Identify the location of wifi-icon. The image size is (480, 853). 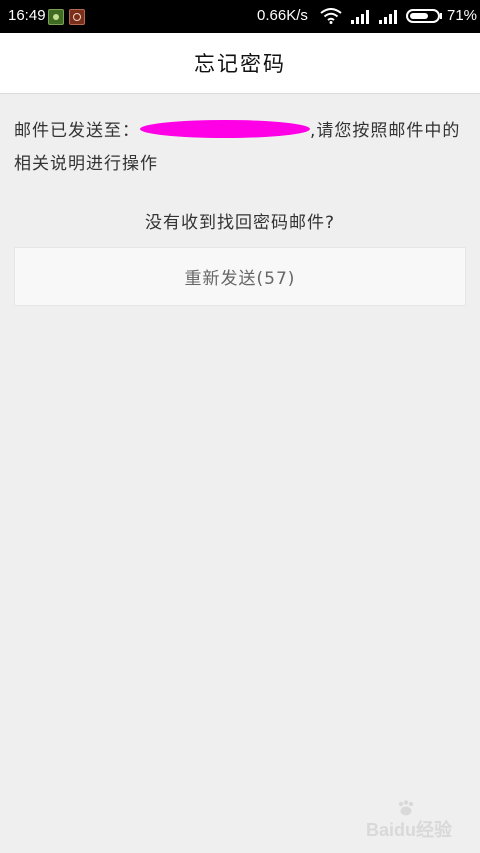
(331, 16).